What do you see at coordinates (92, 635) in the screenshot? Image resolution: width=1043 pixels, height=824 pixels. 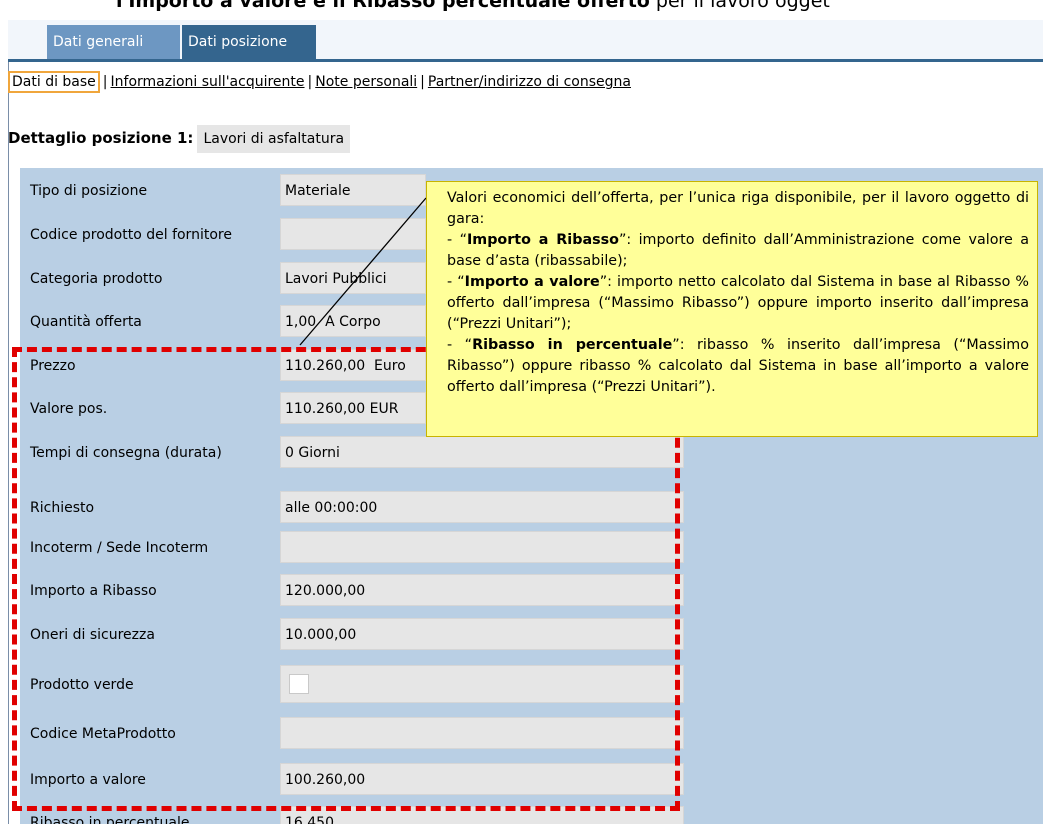 I see `field-label: Oneri di sicurezza` at bounding box center [92, 635].